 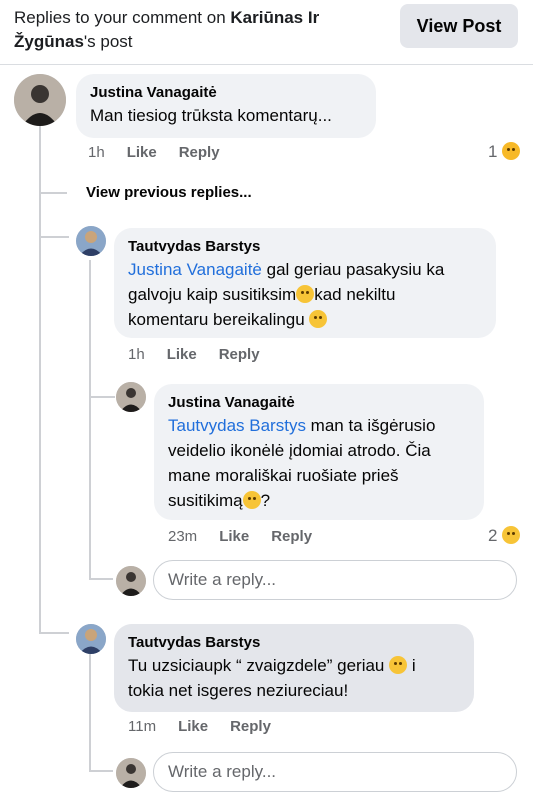 What do you see at coordinates (237, 425) in the screenshot?
I see `mention-link: Tautvydas Barstys` at bounding box center [237, 425].